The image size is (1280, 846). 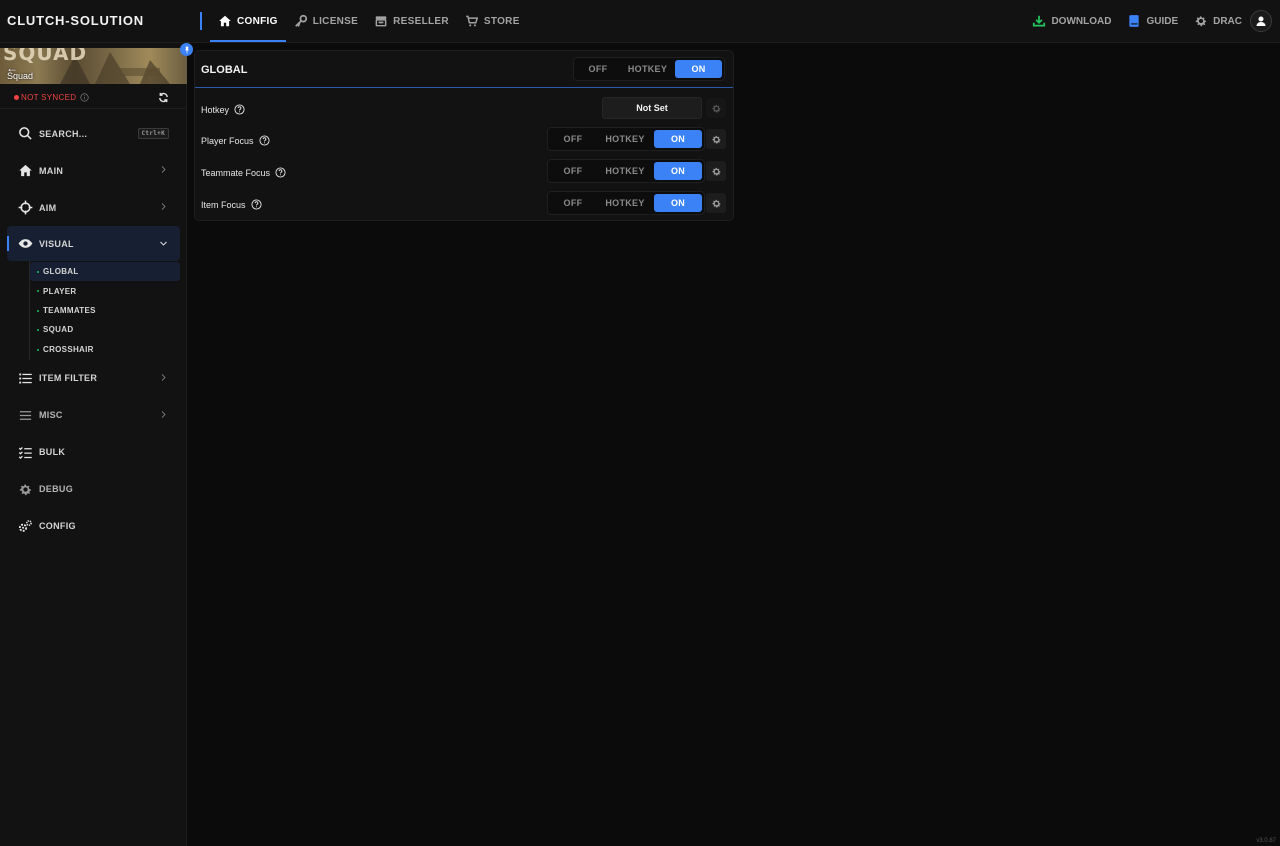 I want to click on nav-license: LICENSE, so click(x=326, y=21).